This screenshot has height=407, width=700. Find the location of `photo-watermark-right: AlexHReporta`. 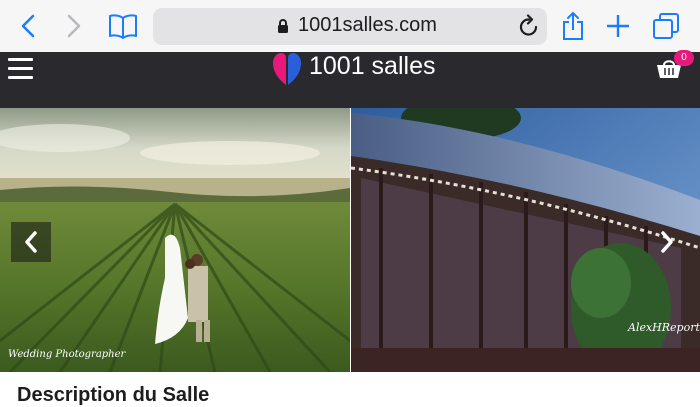

photo-watermark-right: AlexHReporta is located at coordinates (664, 327).